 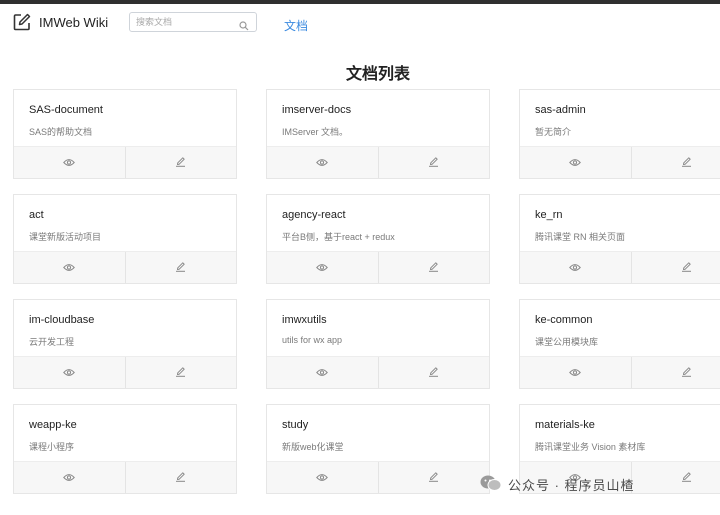 What do you see at coordinates (565, 425) in the screenshot?
I see `doc-card-name: materials-ke` at bounding box center [565, 425].